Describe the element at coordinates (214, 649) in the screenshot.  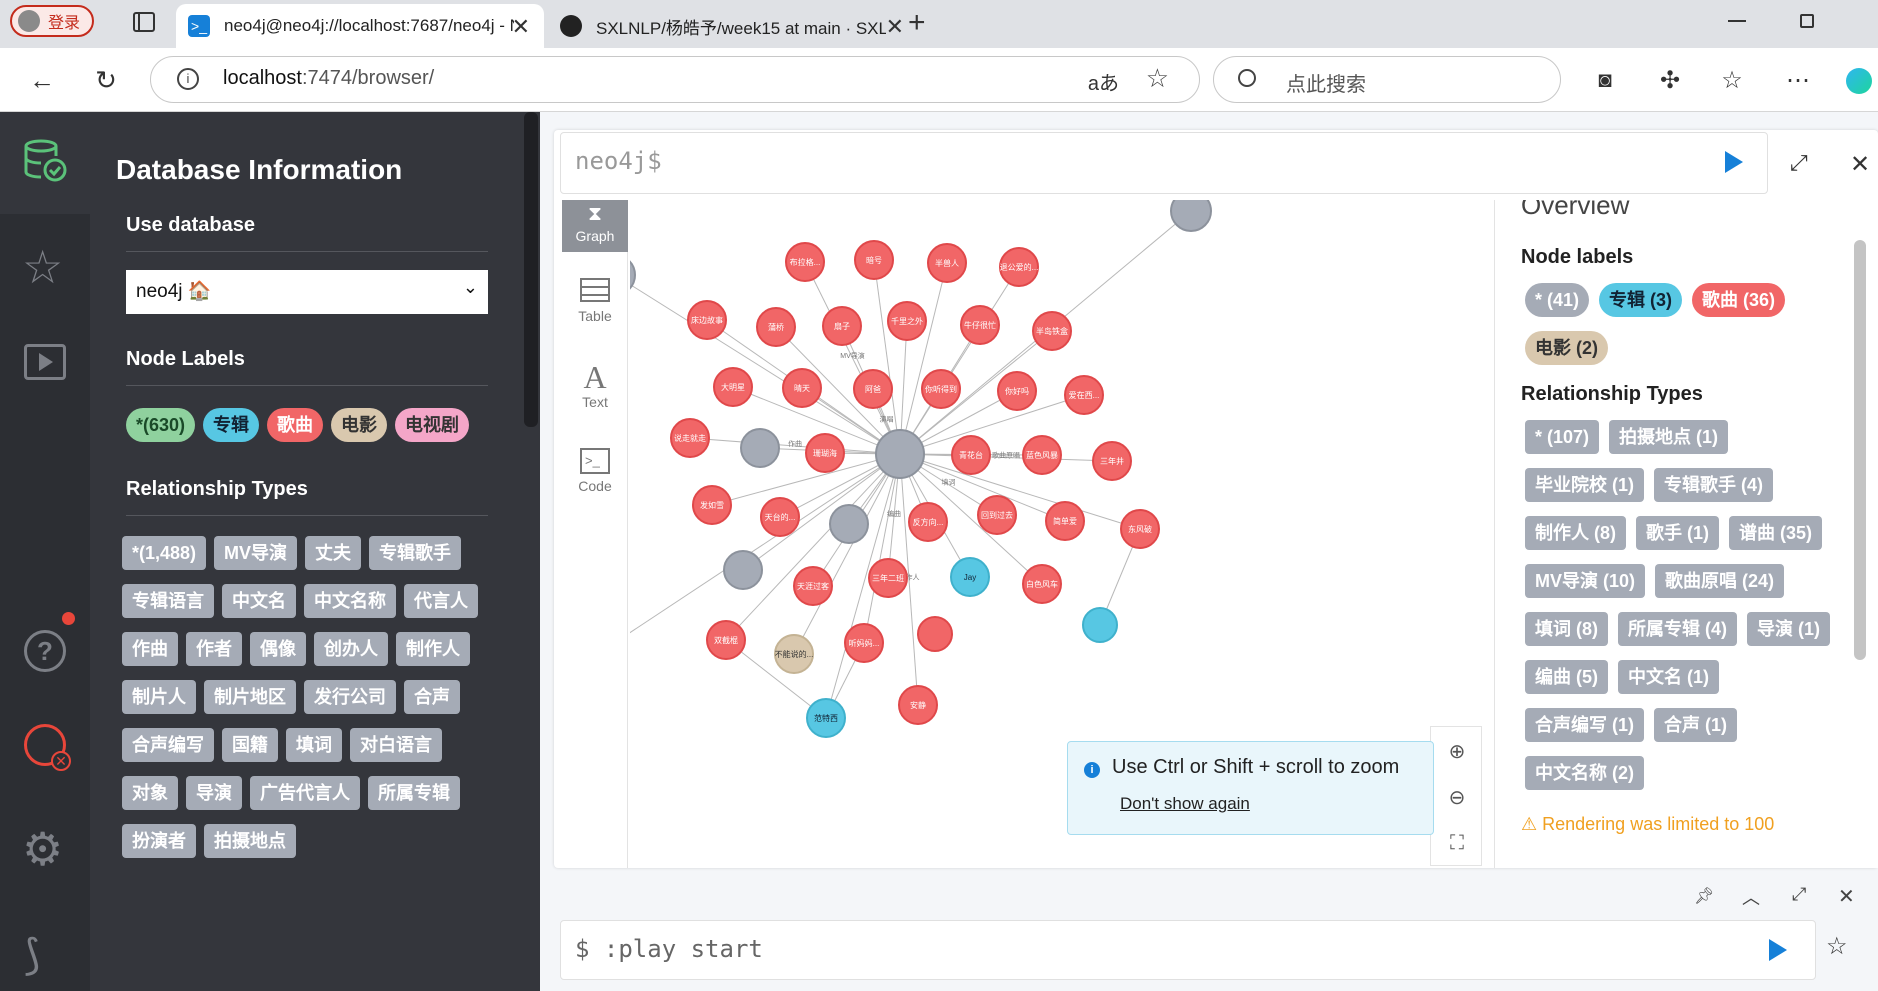
I see `relationship-type-tag: 作者` at that location.